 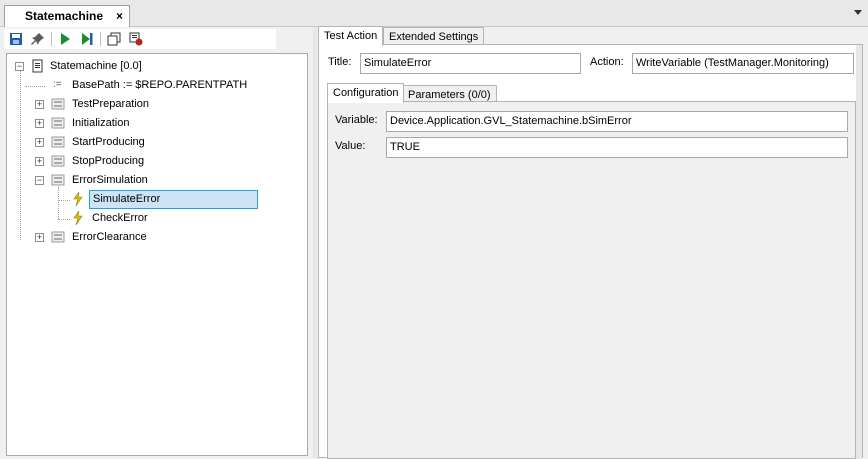 What do you see at coordinates (57, 84) in the screenshot?
I see `assignment-icon: :=` at bounding box center [57, 84].